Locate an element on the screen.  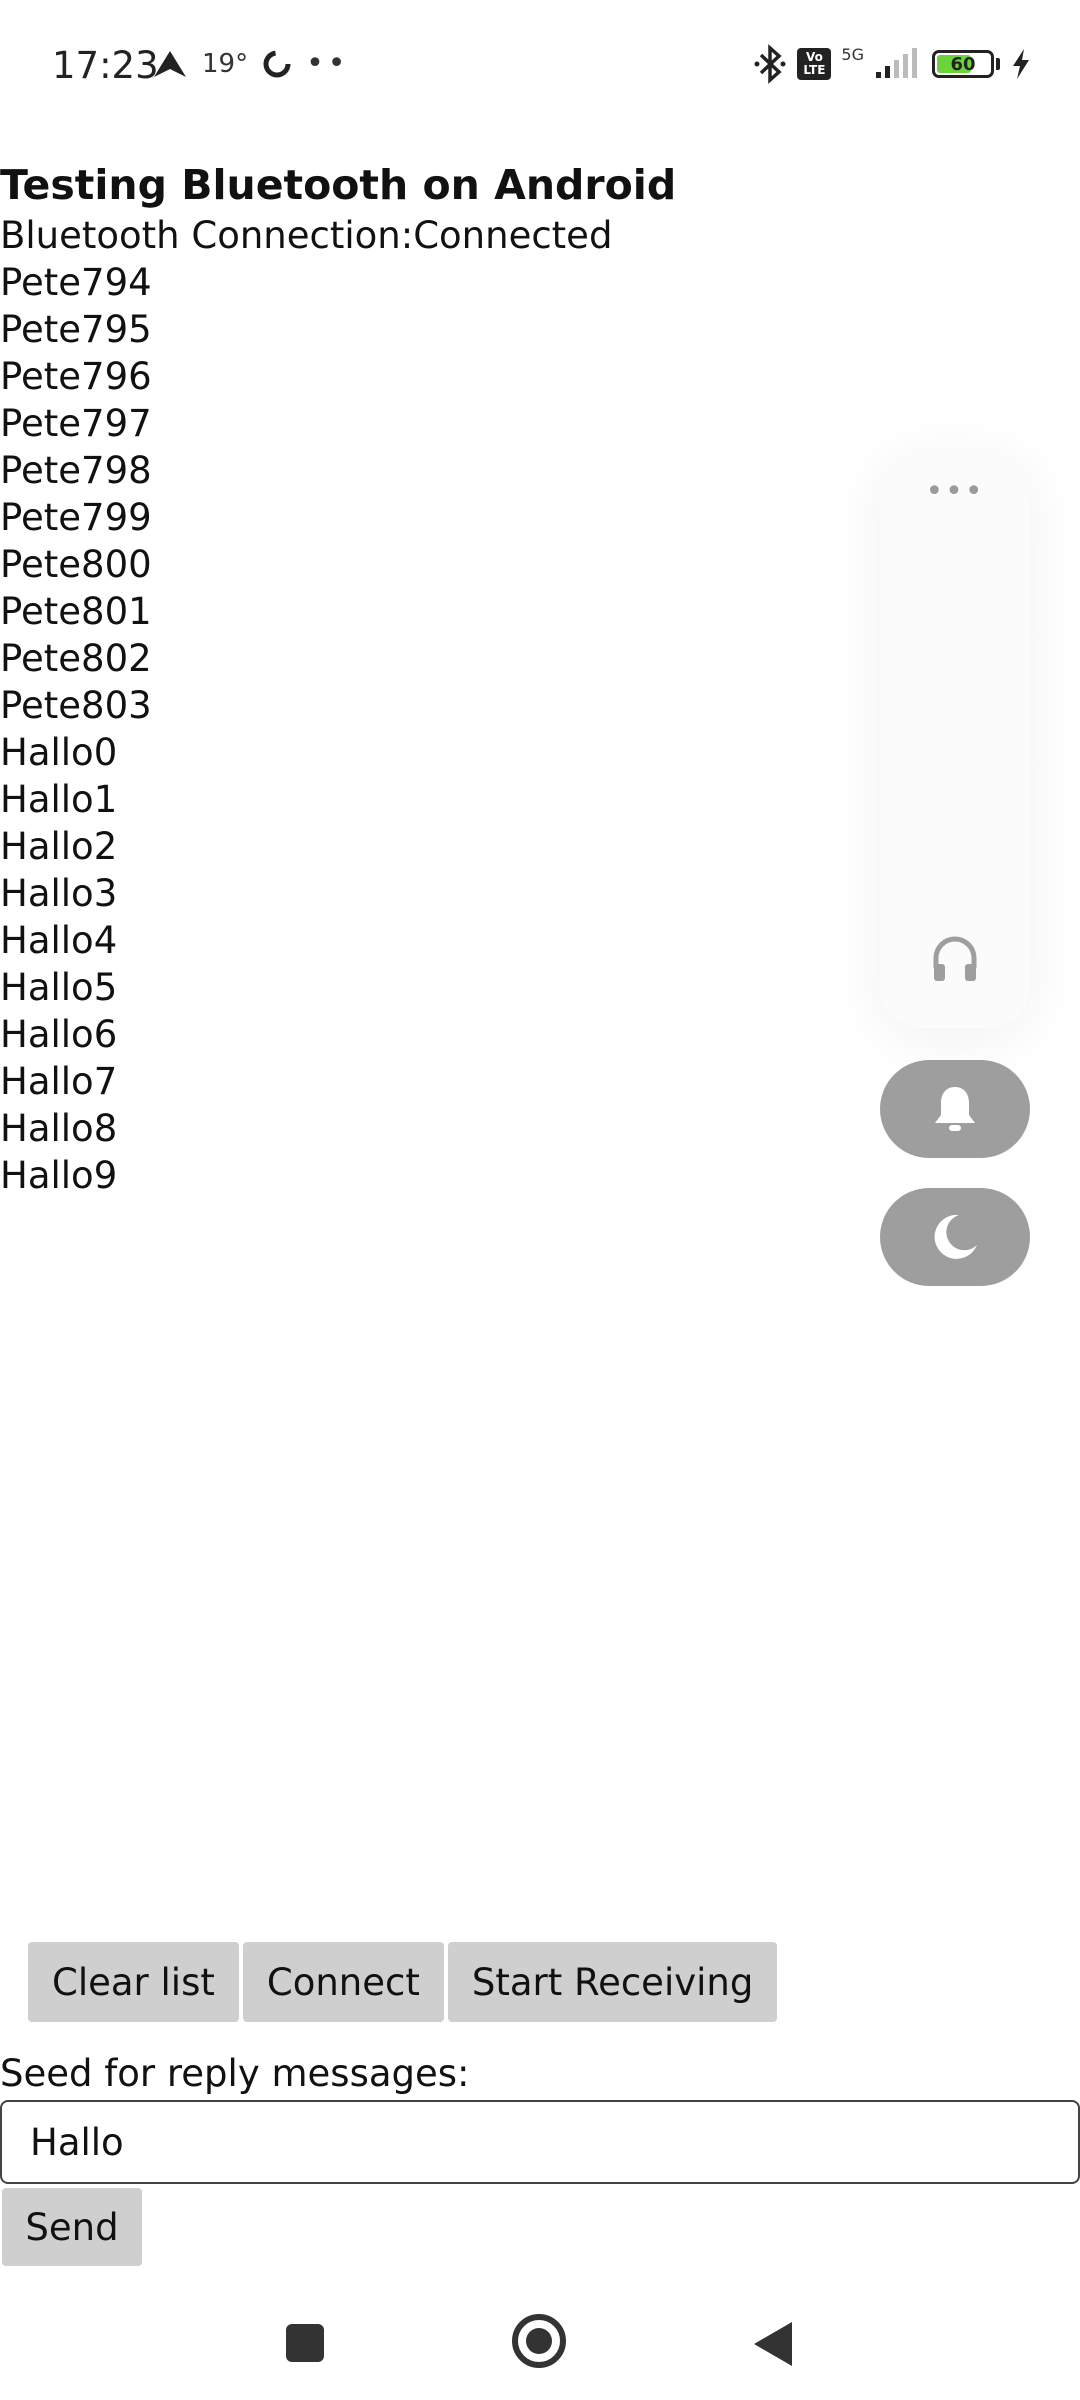
list-item: Pete797 is located at coordinates (76, 423).